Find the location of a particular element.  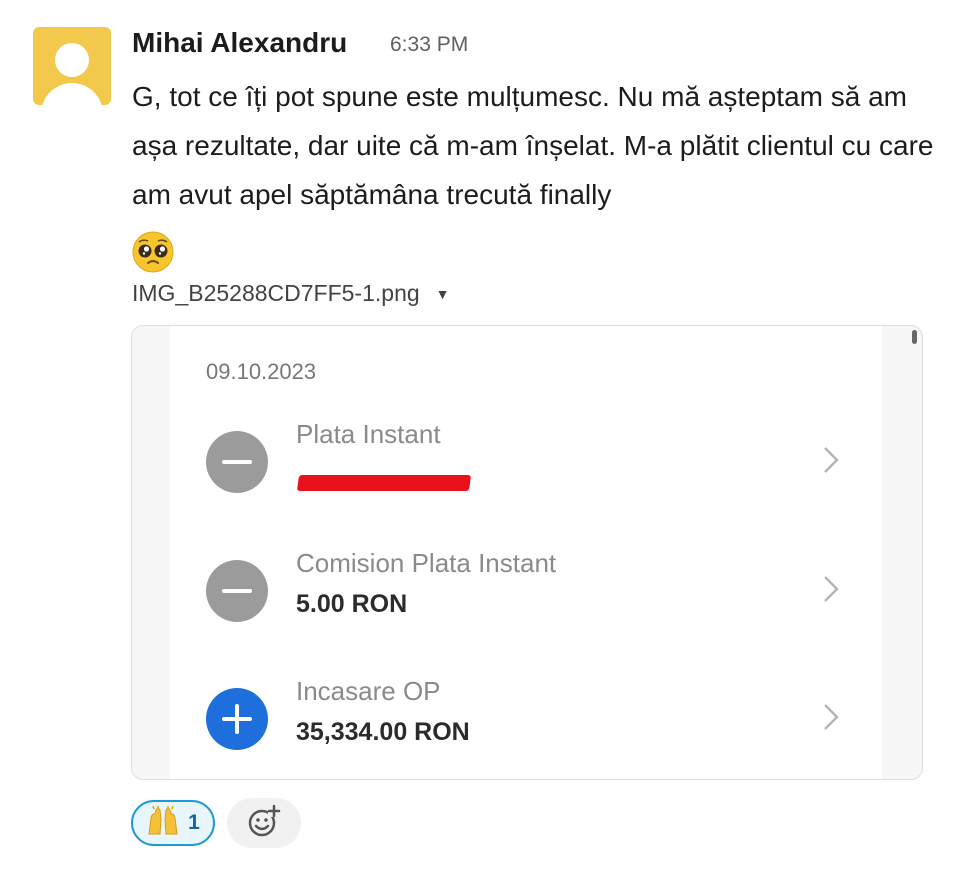

add-reaction-button is located at coordinates (264, 823).